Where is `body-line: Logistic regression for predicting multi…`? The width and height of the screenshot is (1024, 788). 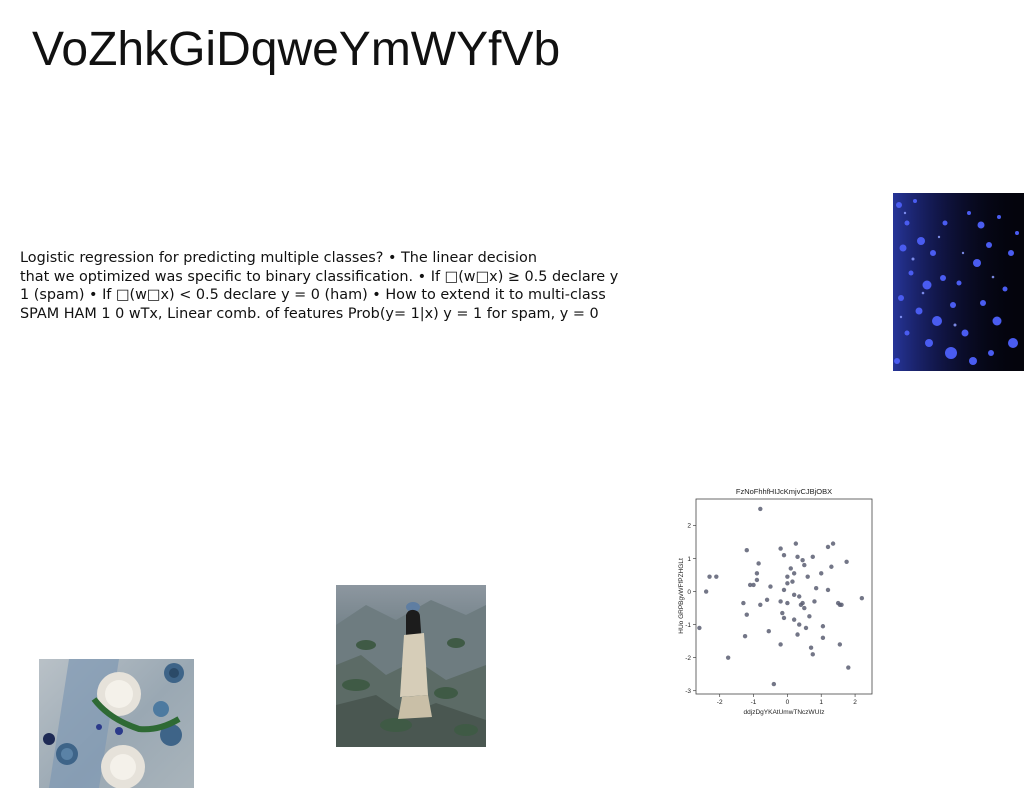
body-line: Logistic regression for predicting multi… is located at coordinates (278, 258).